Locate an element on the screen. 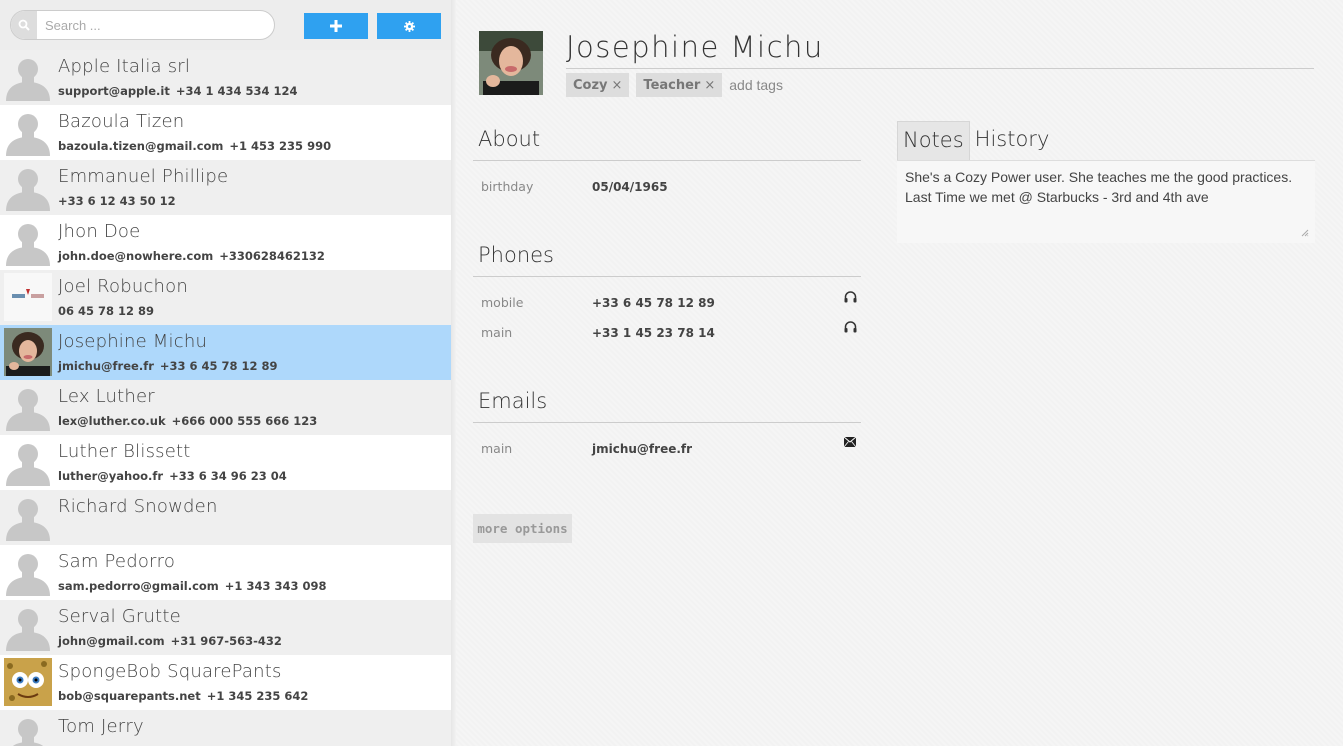 Image resolution: width=1343 pixels, height=746 pixels. contact-email: lex@luther.co.uk is located at coordinates (112, 421).